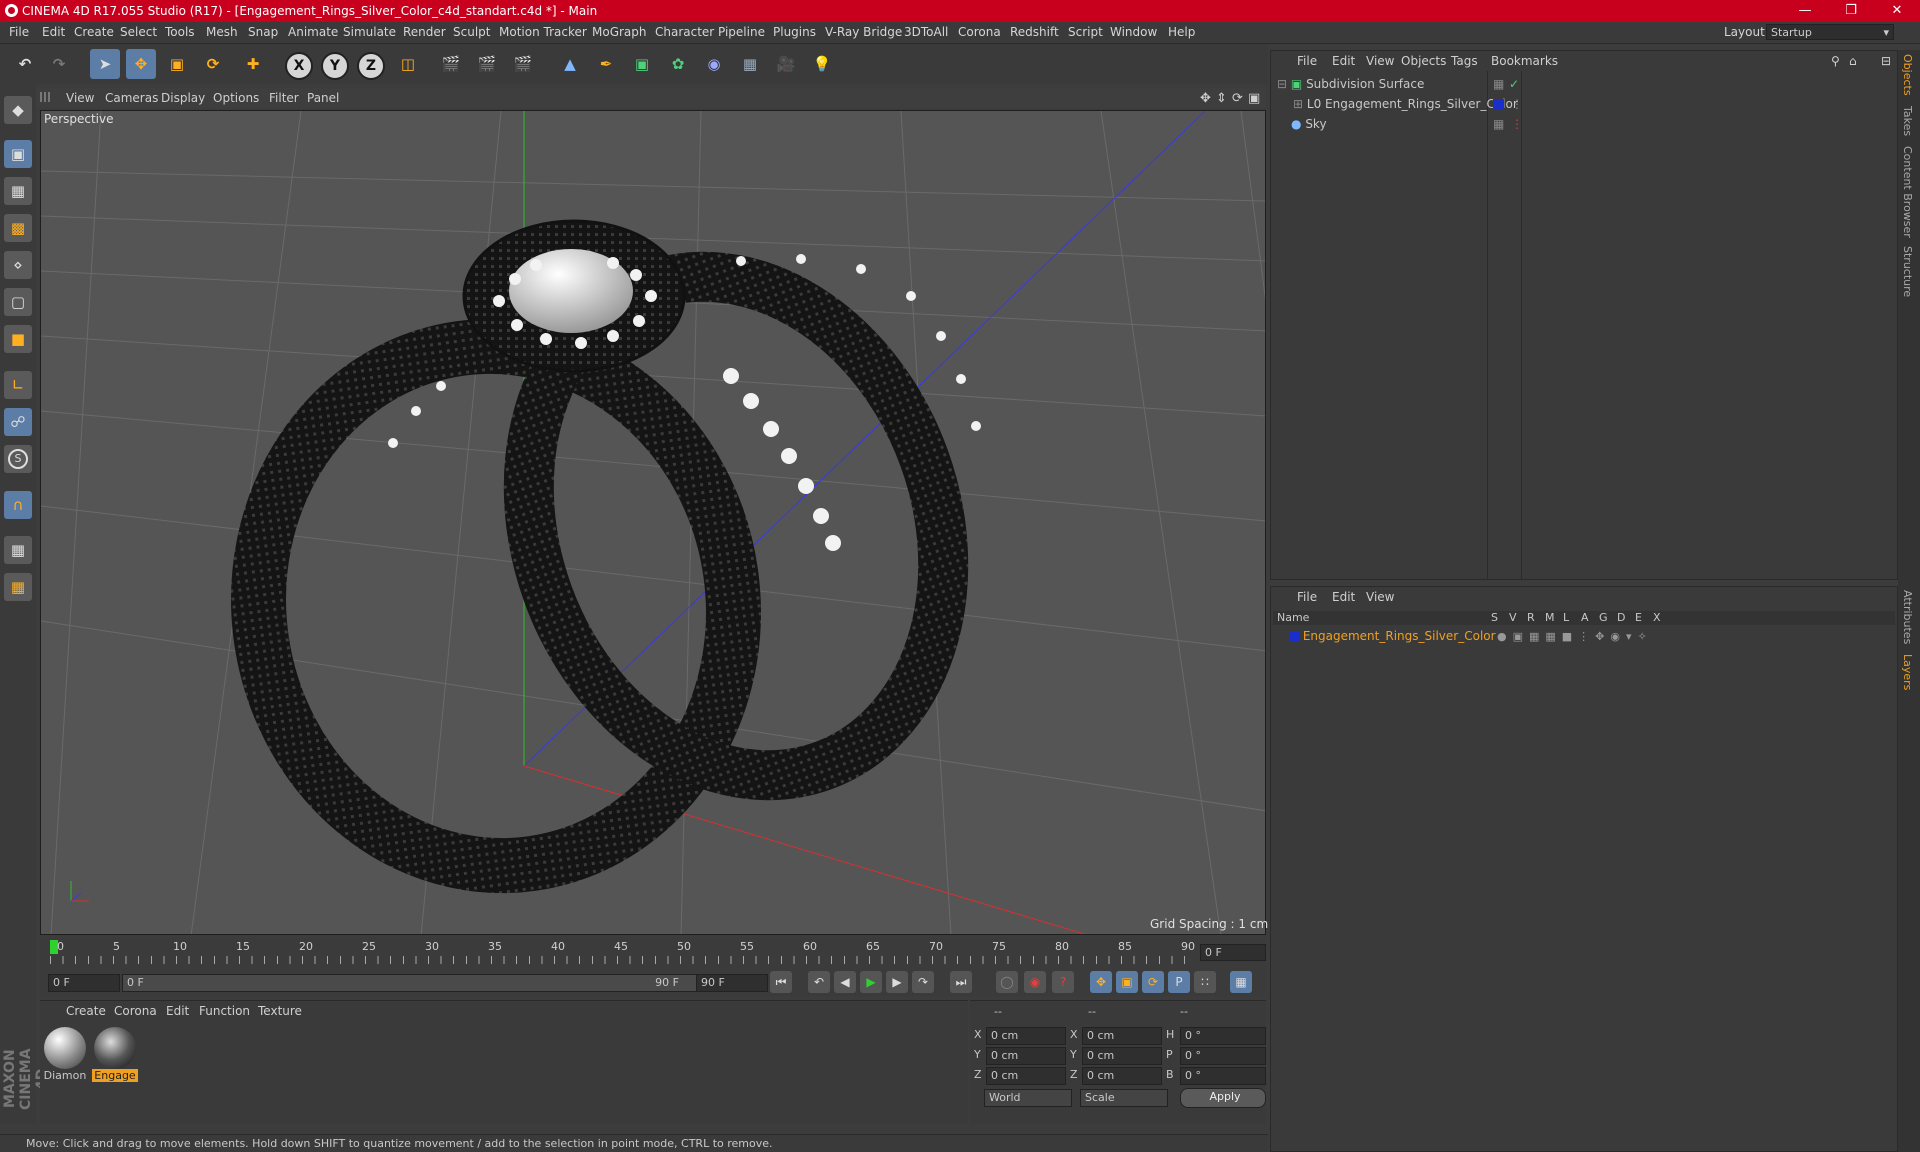 Image resolution: width=1920 pixels, height=1152 pixels. What do you see at coordinates (1179, 982) in the screenshot?
I see `key-parameter-button: P` at bounding box center [1179, 982].